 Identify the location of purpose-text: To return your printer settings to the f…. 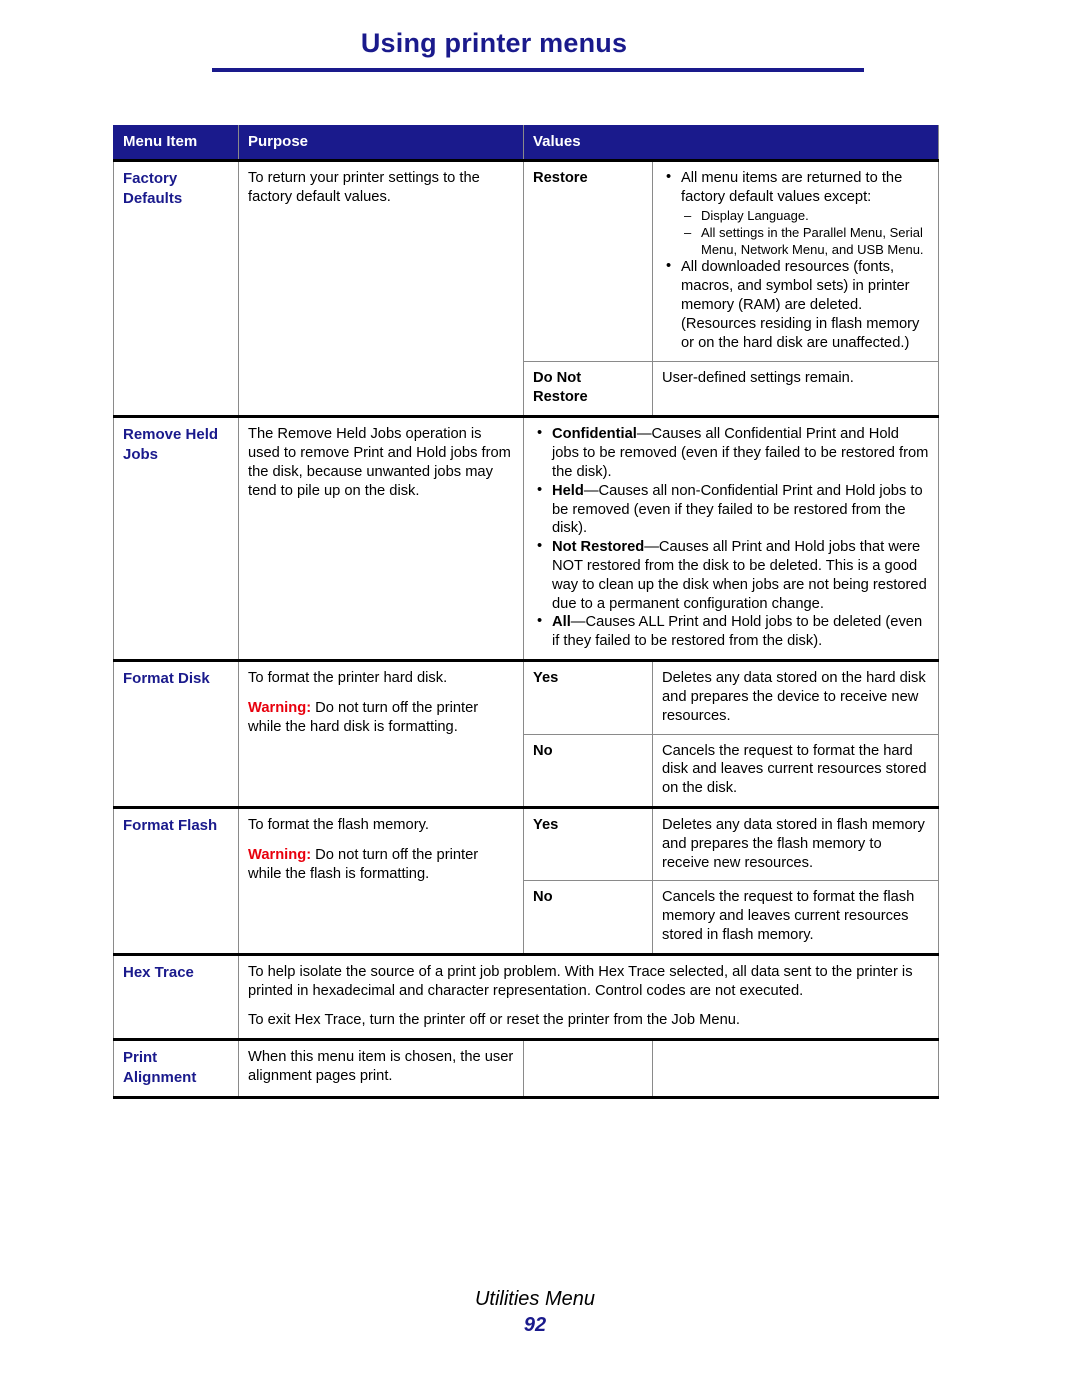
(364, 187).